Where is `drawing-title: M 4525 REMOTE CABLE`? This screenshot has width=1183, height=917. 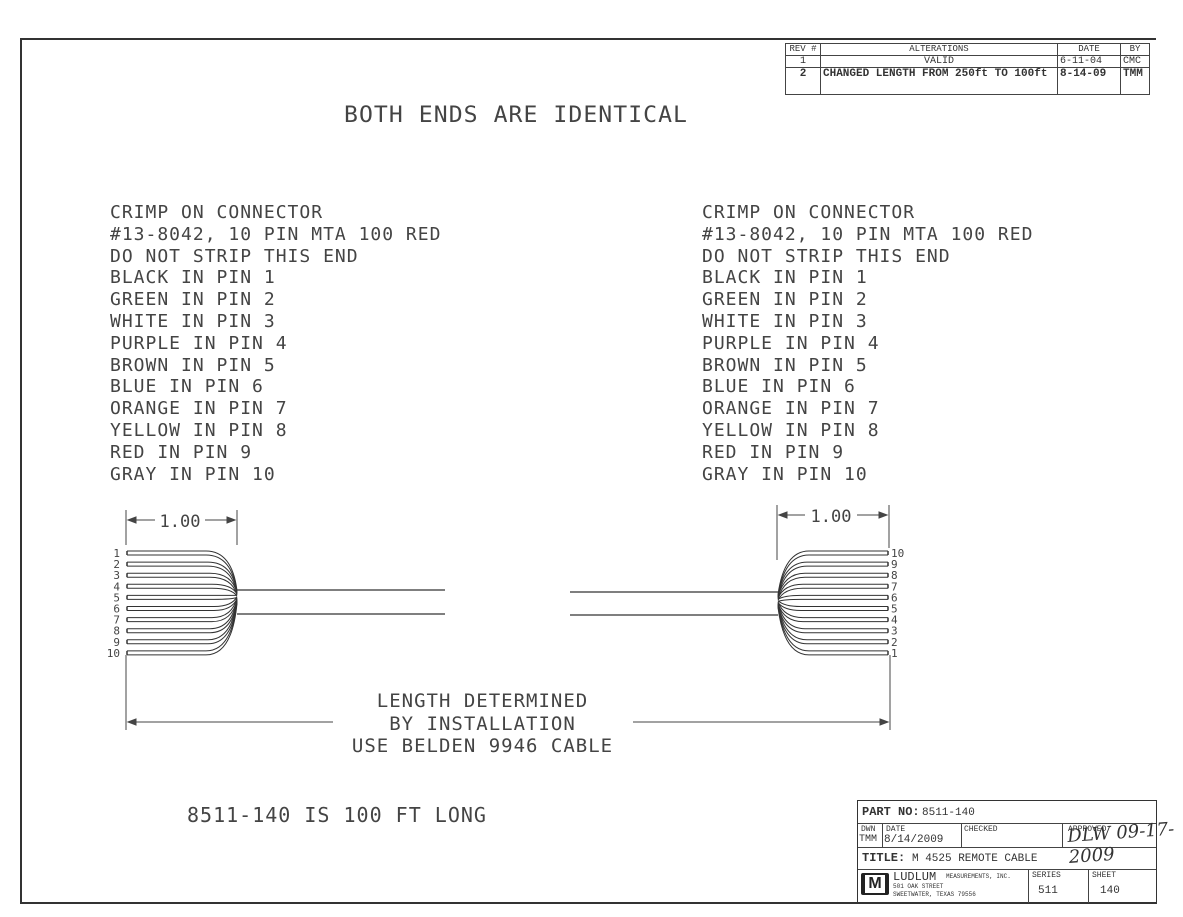 drawing-title: M 4525 REMOTE CABLE is located at coordinates (975, 859).